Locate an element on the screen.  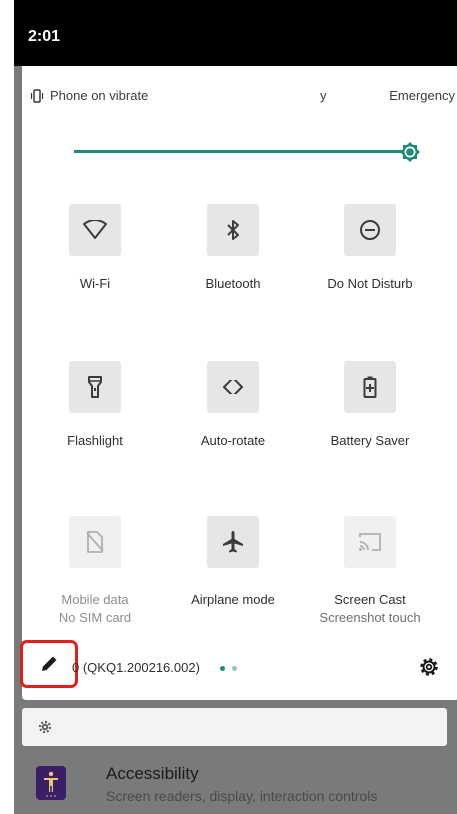
brightness-slider is located at coordinates (247, 152).